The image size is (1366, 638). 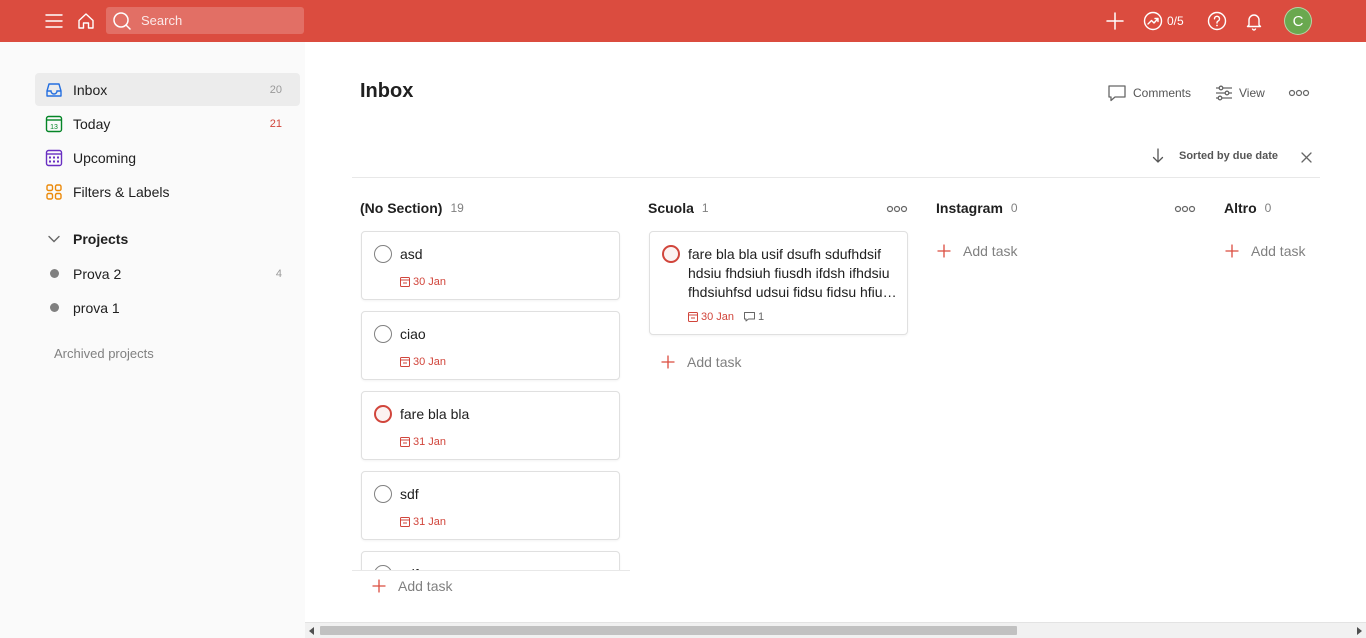 I want to click on task-card: ciao 30 Jan, so click(x=490, y=345).